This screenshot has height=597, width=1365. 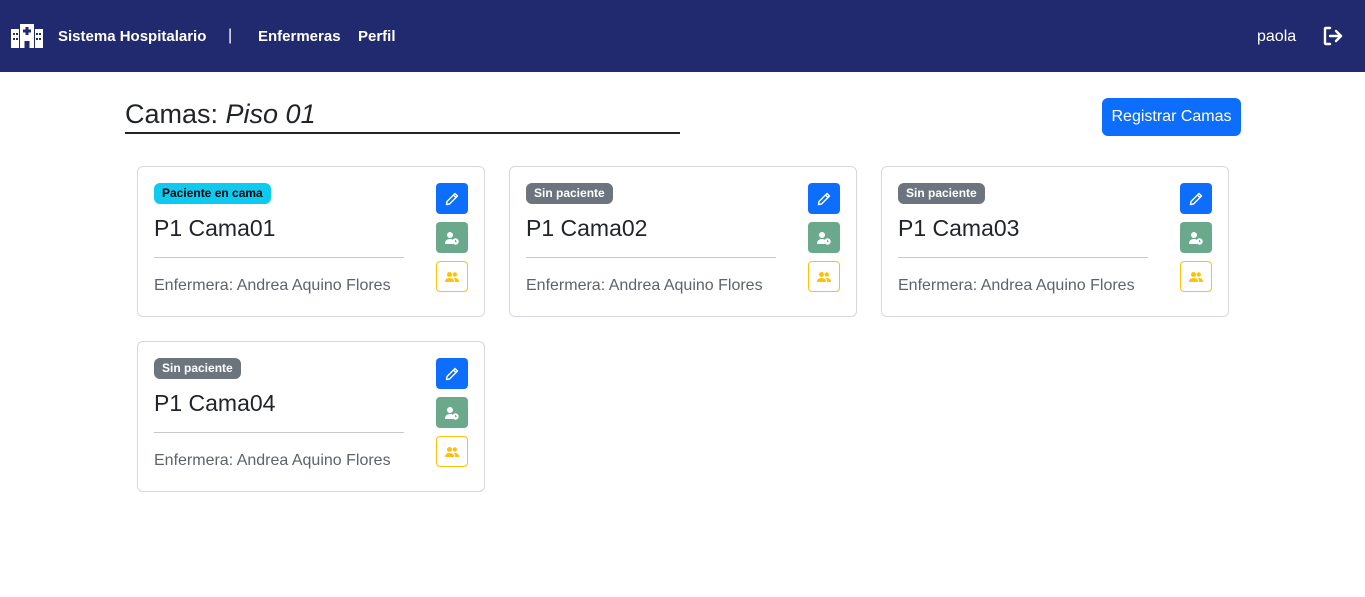 I want to click on register-beds-button: Registrar Camas, so click(x=1171, y=117).